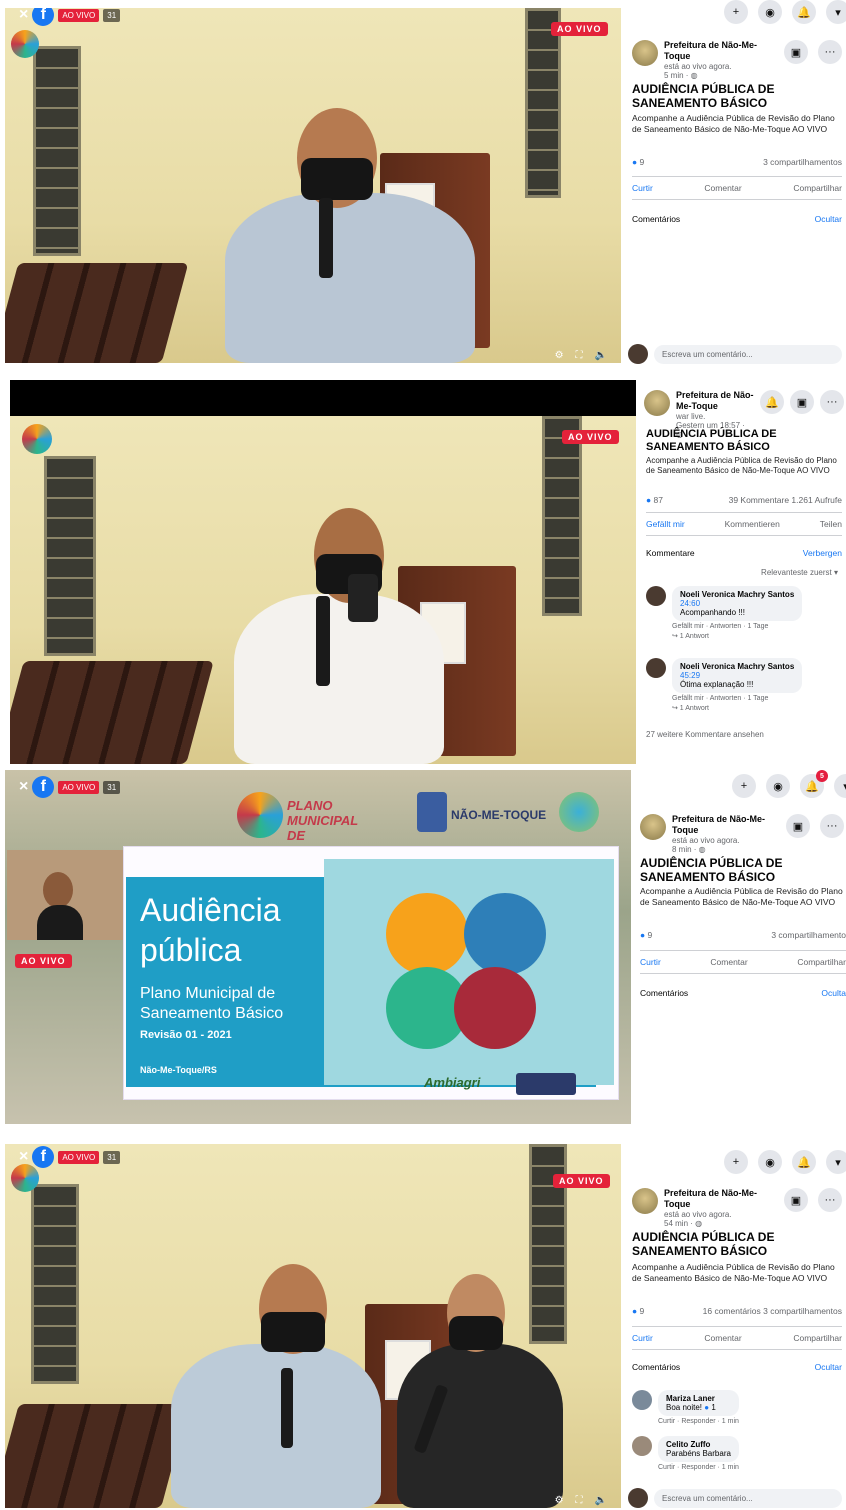  Describe the element at coordinates (737, 675) in the screenshot. I see `comment-timestamp-link: 45:29` at that location.